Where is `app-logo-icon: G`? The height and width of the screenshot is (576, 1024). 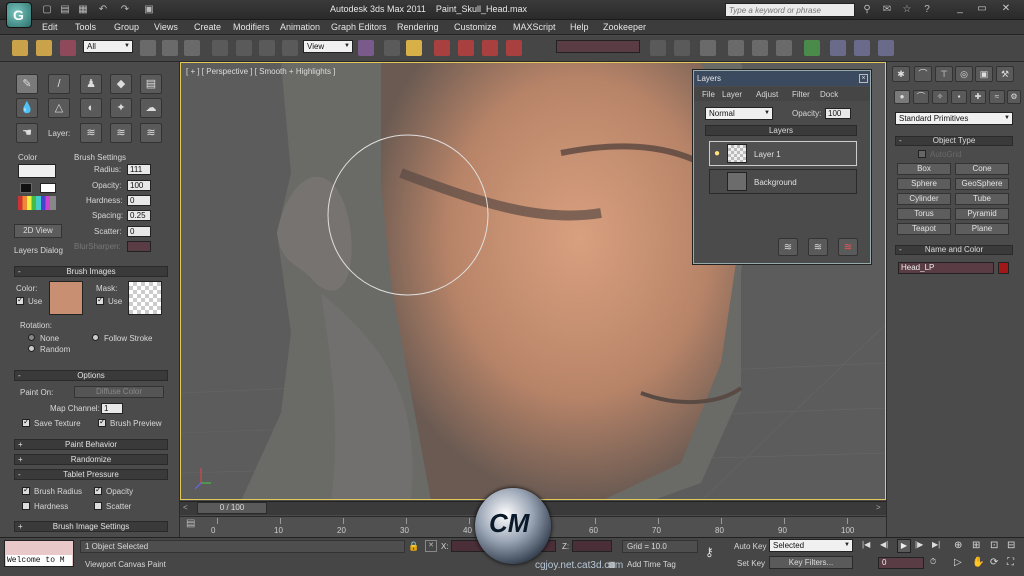 app-logo-icon: G is located at coordinates (19, 15).